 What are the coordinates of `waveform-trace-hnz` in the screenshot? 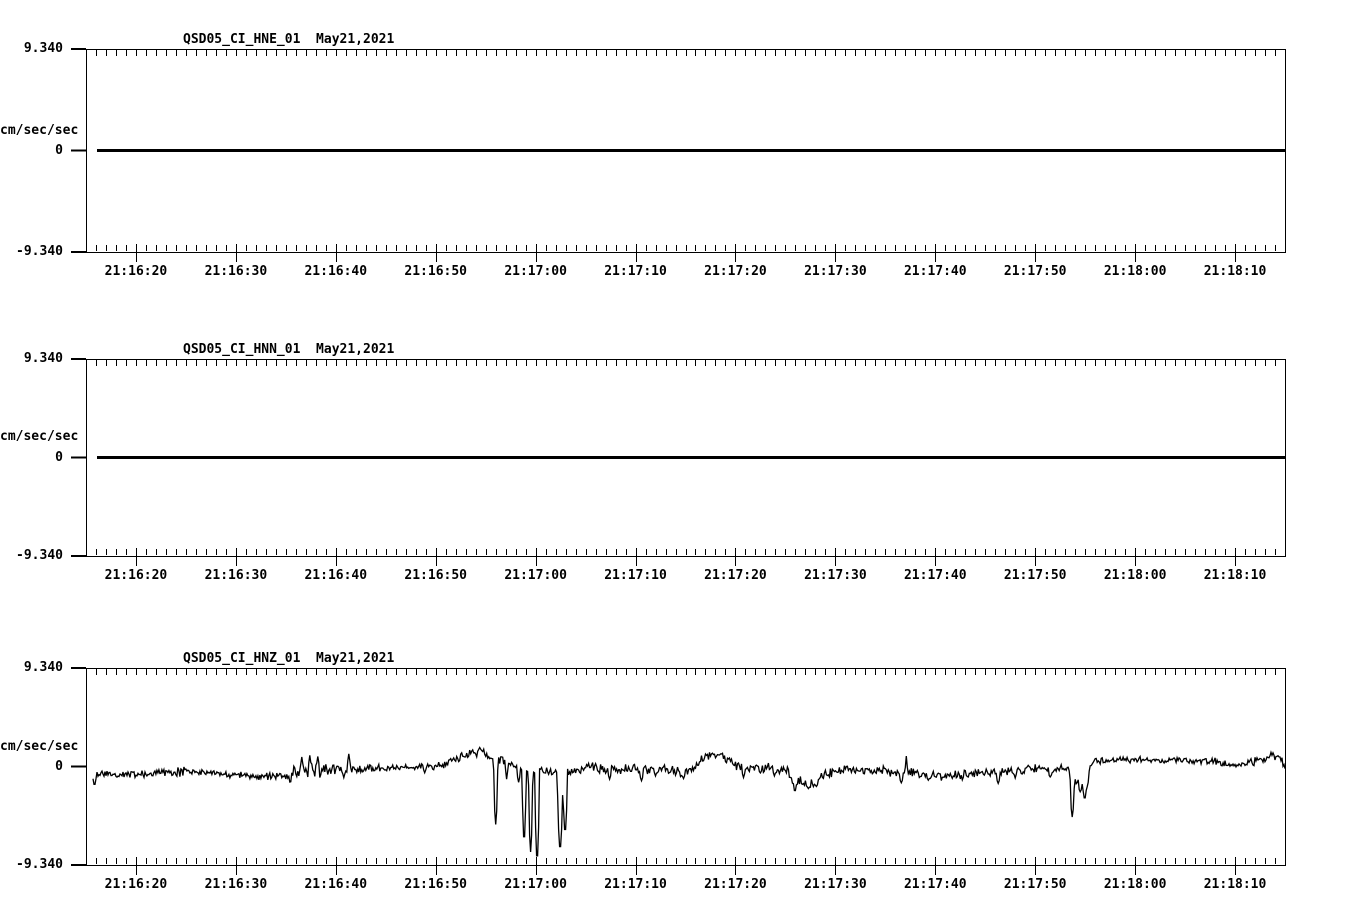 It's located at (689, 801).